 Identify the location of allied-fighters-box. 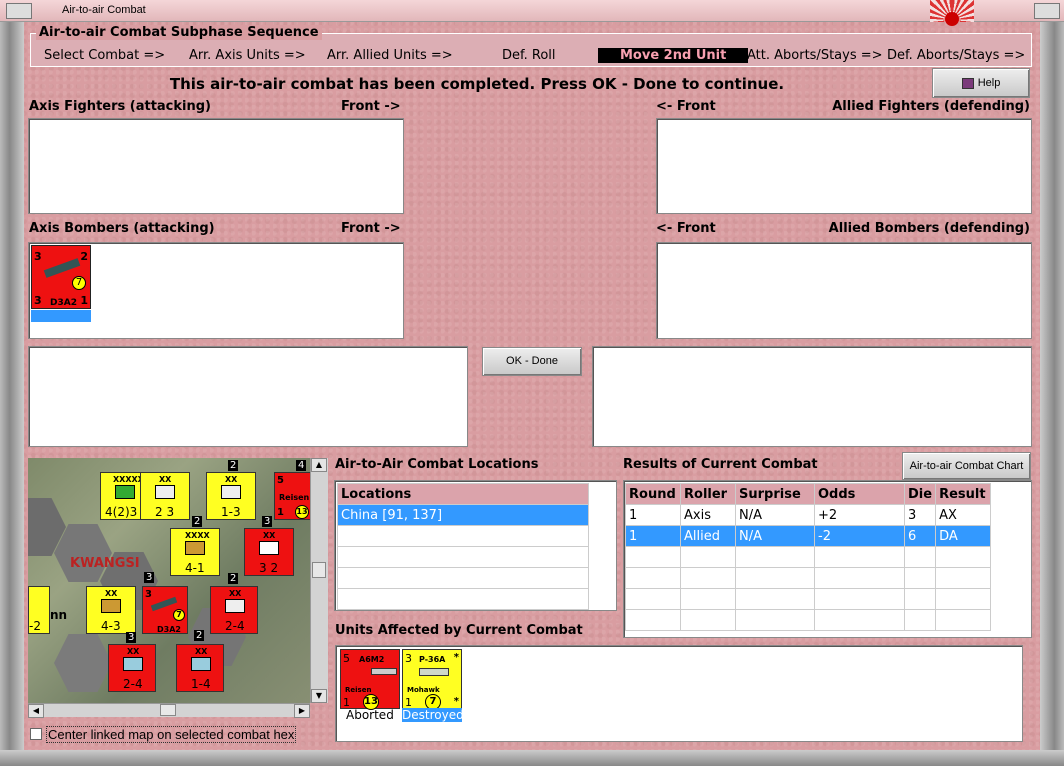
(844, 166).